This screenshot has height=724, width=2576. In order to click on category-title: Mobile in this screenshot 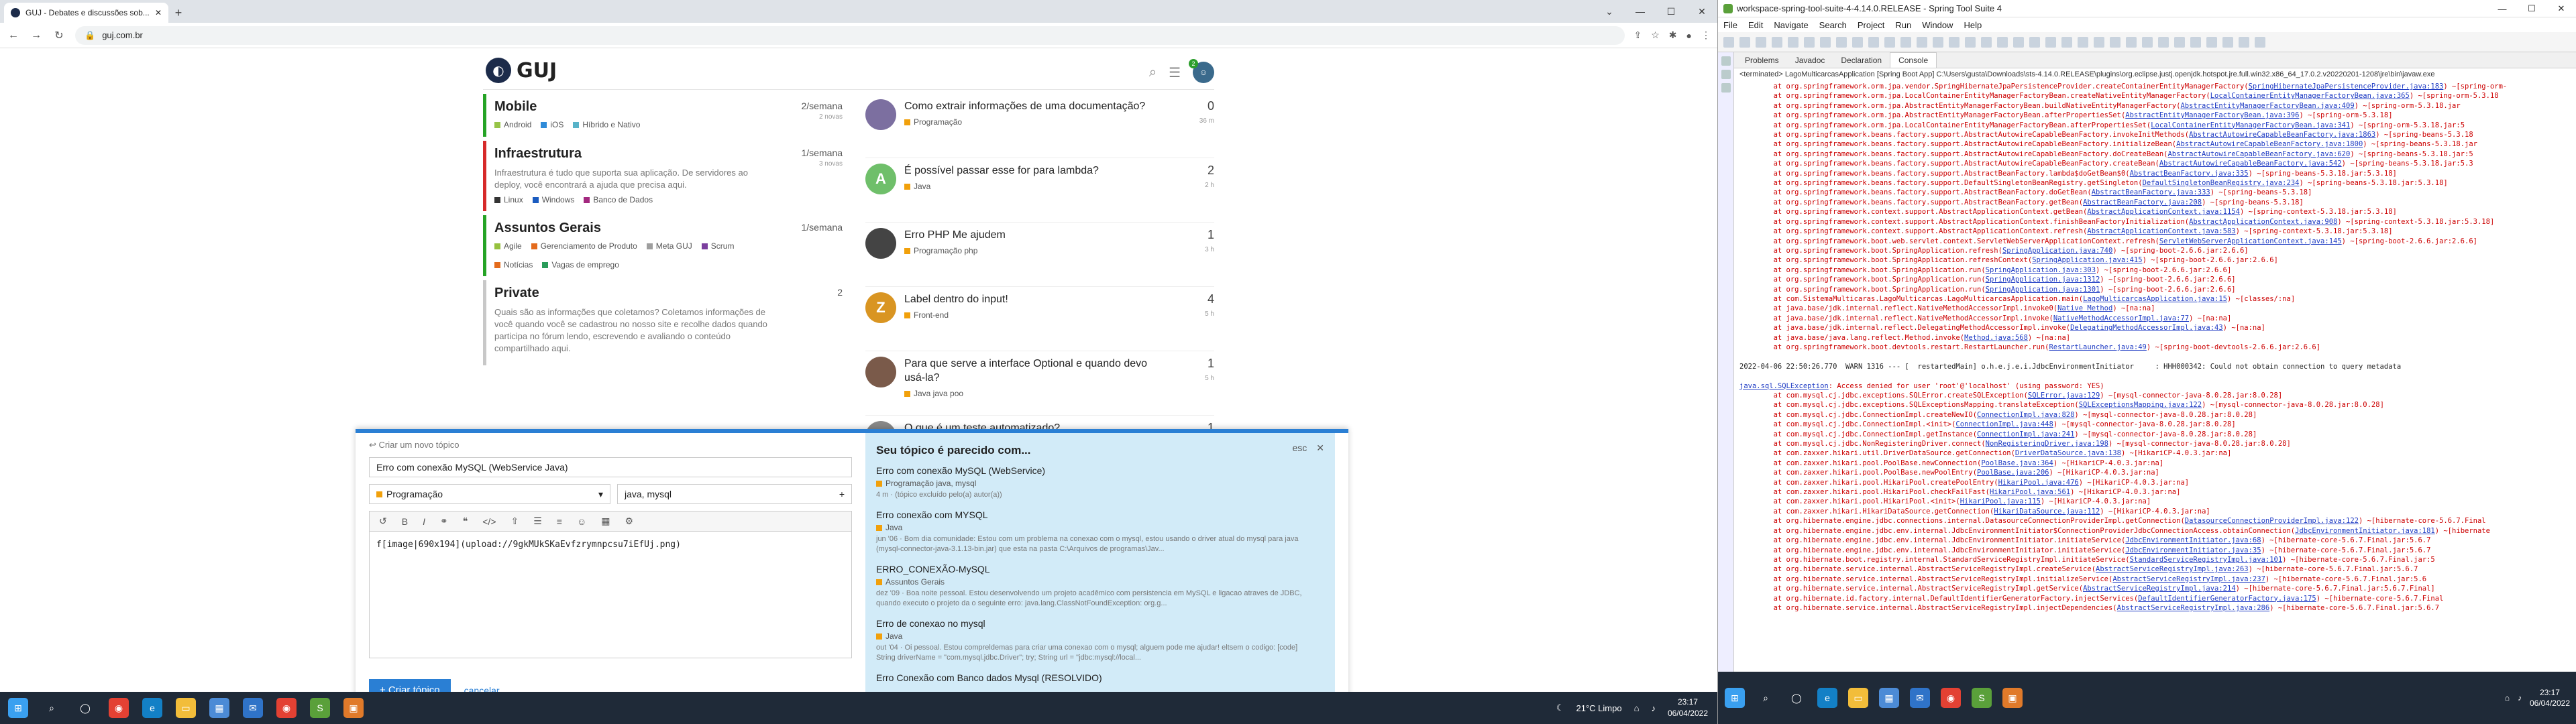, I will do `click(666, 107)`.